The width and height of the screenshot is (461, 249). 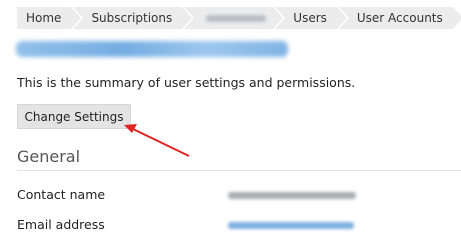 What do you see at coordinates (161, 142) in the screenshot?
I see `annotation-arrow-line` at bounding box center [161, 142].